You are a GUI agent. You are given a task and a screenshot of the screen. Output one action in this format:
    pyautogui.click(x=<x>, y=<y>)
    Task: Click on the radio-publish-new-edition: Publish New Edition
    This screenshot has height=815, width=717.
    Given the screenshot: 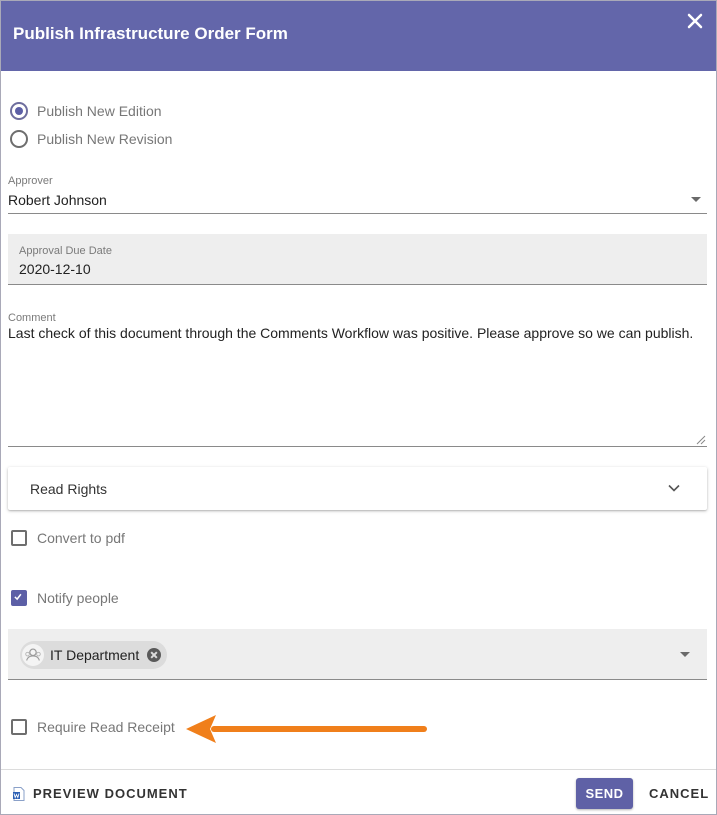 What is the action you would take?
    pyautogui.click(x=86, y=111)
    